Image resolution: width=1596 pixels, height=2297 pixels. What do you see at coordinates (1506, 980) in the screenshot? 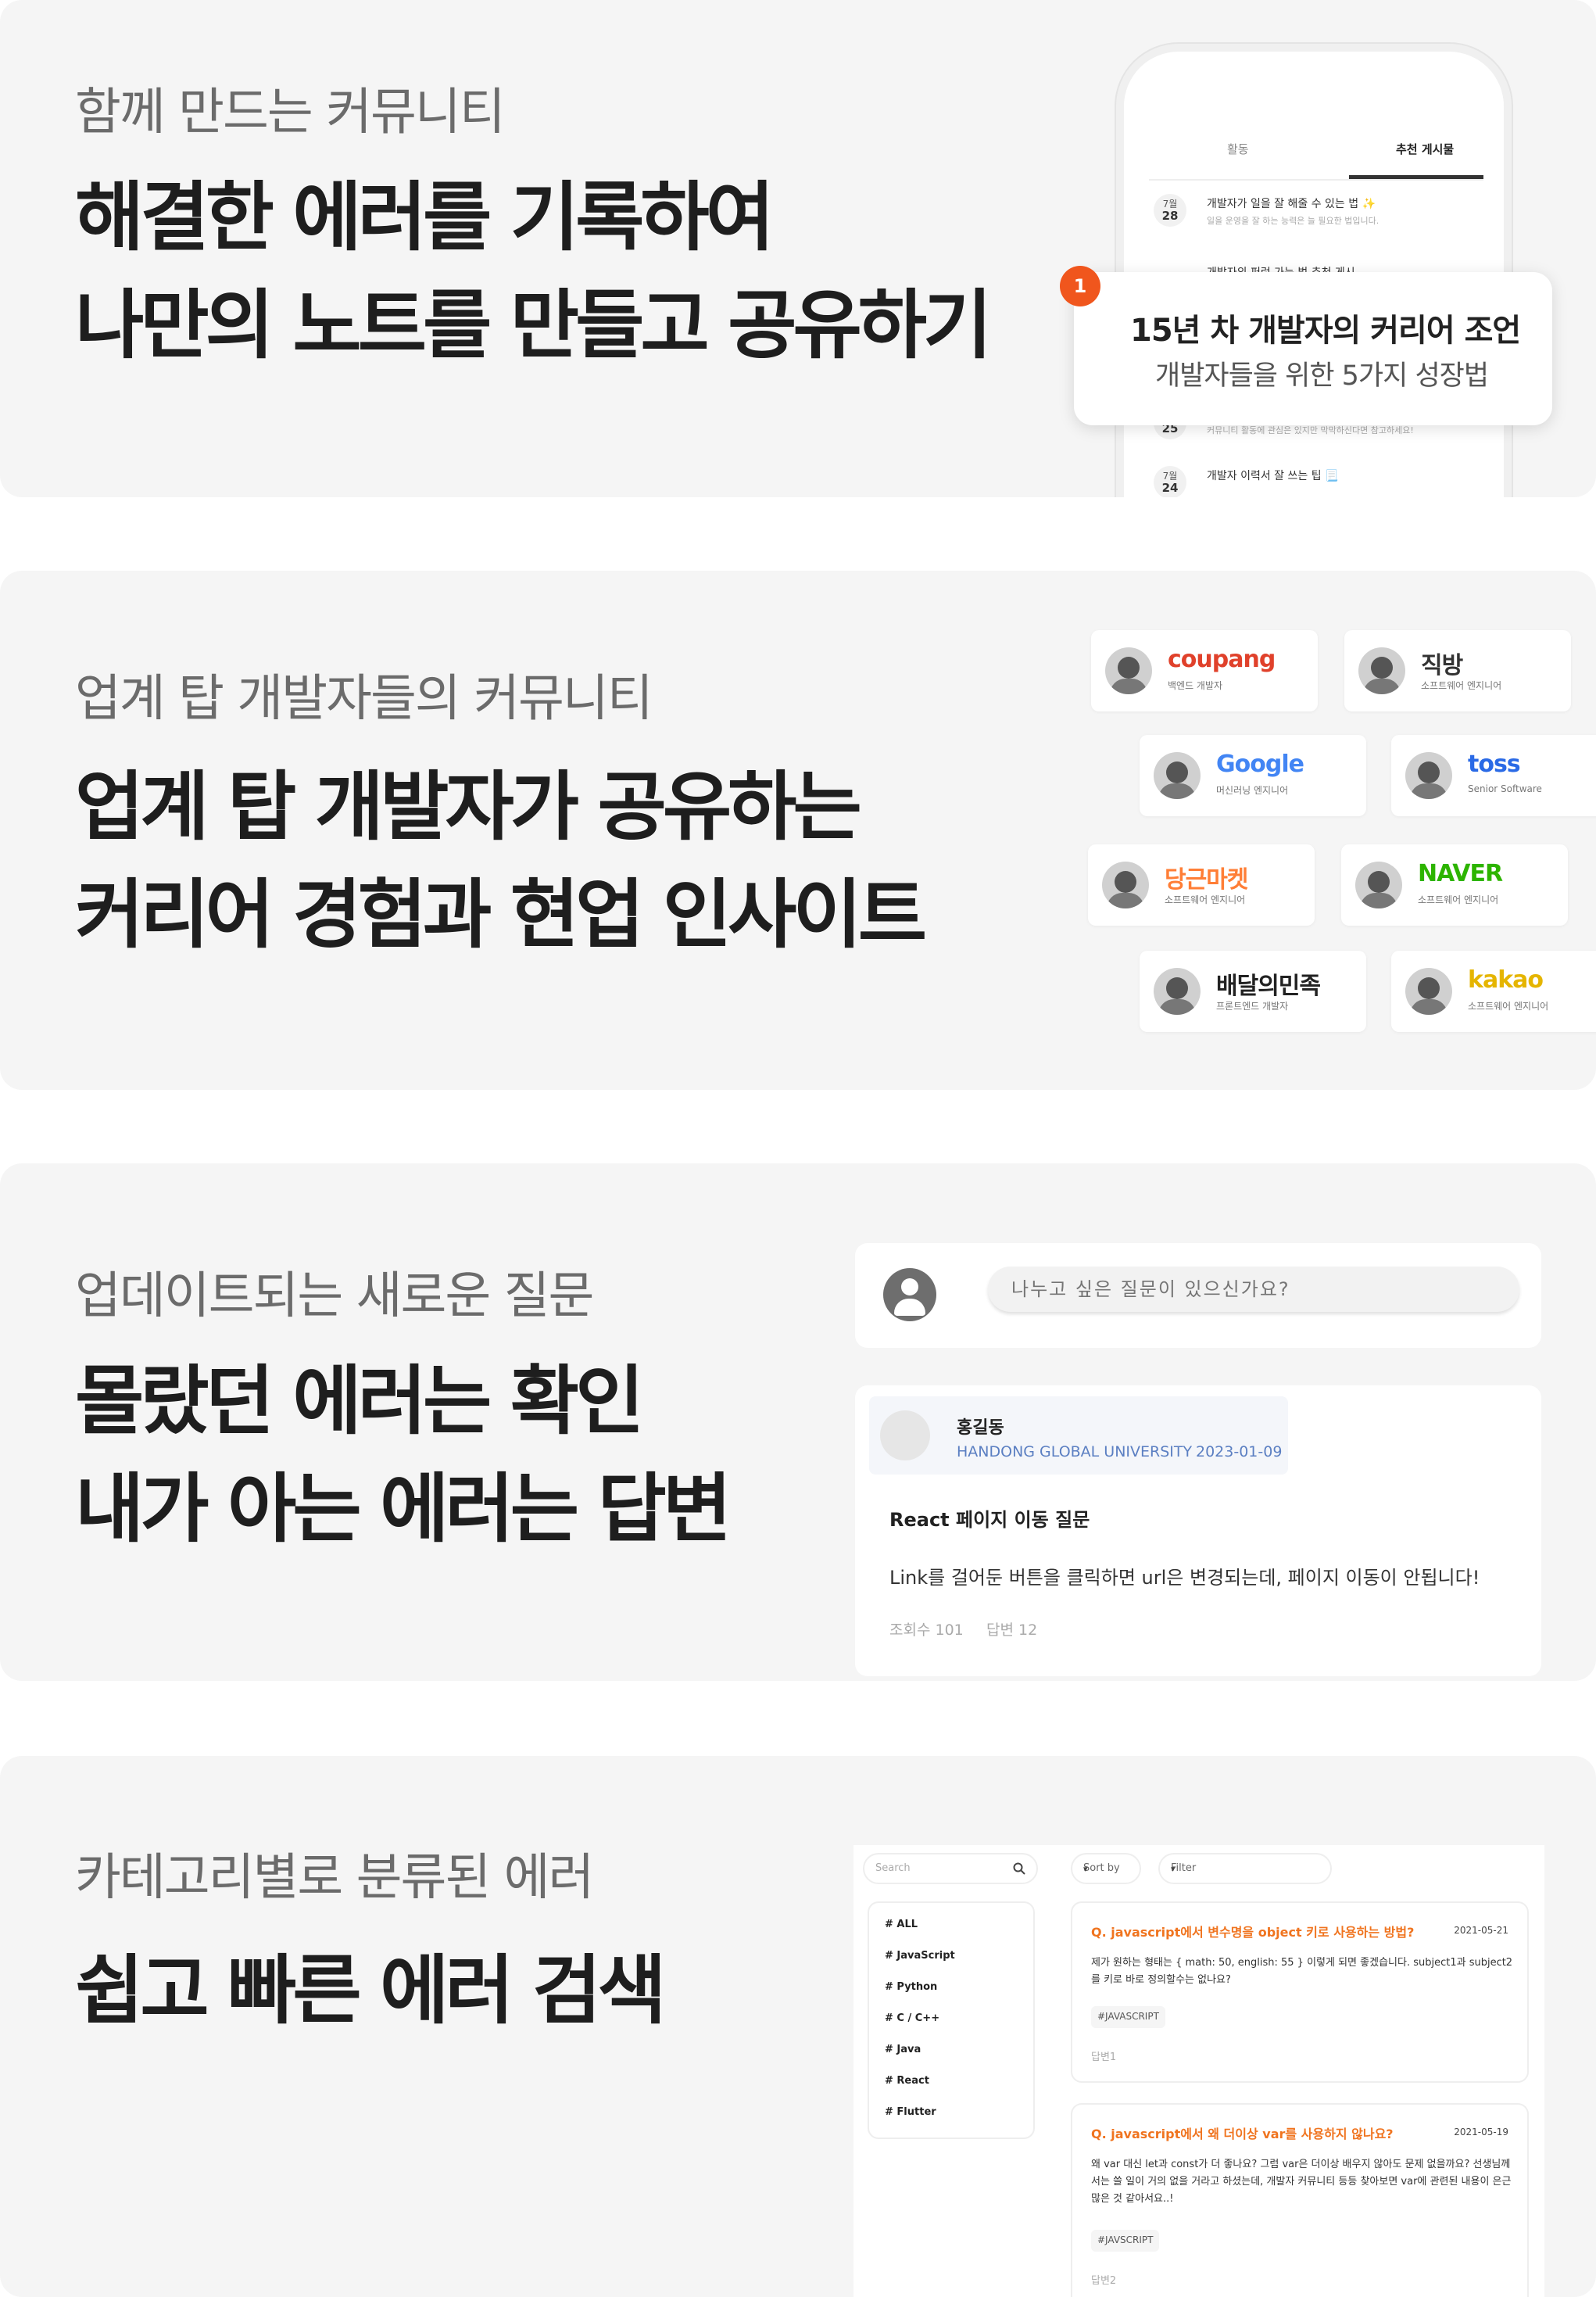
I see `company-logo: kakao` at bounding box center [1506, 980].